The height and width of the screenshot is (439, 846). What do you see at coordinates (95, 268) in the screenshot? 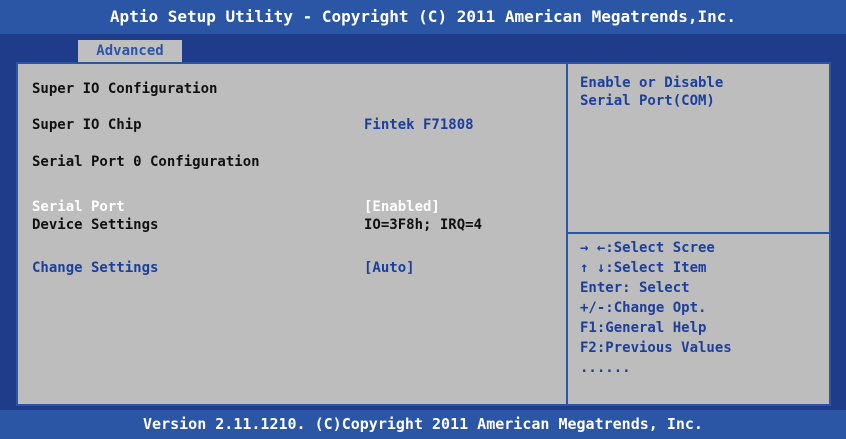
I see `change-settings-label: Change Settings` at bounding box center [95, 268].